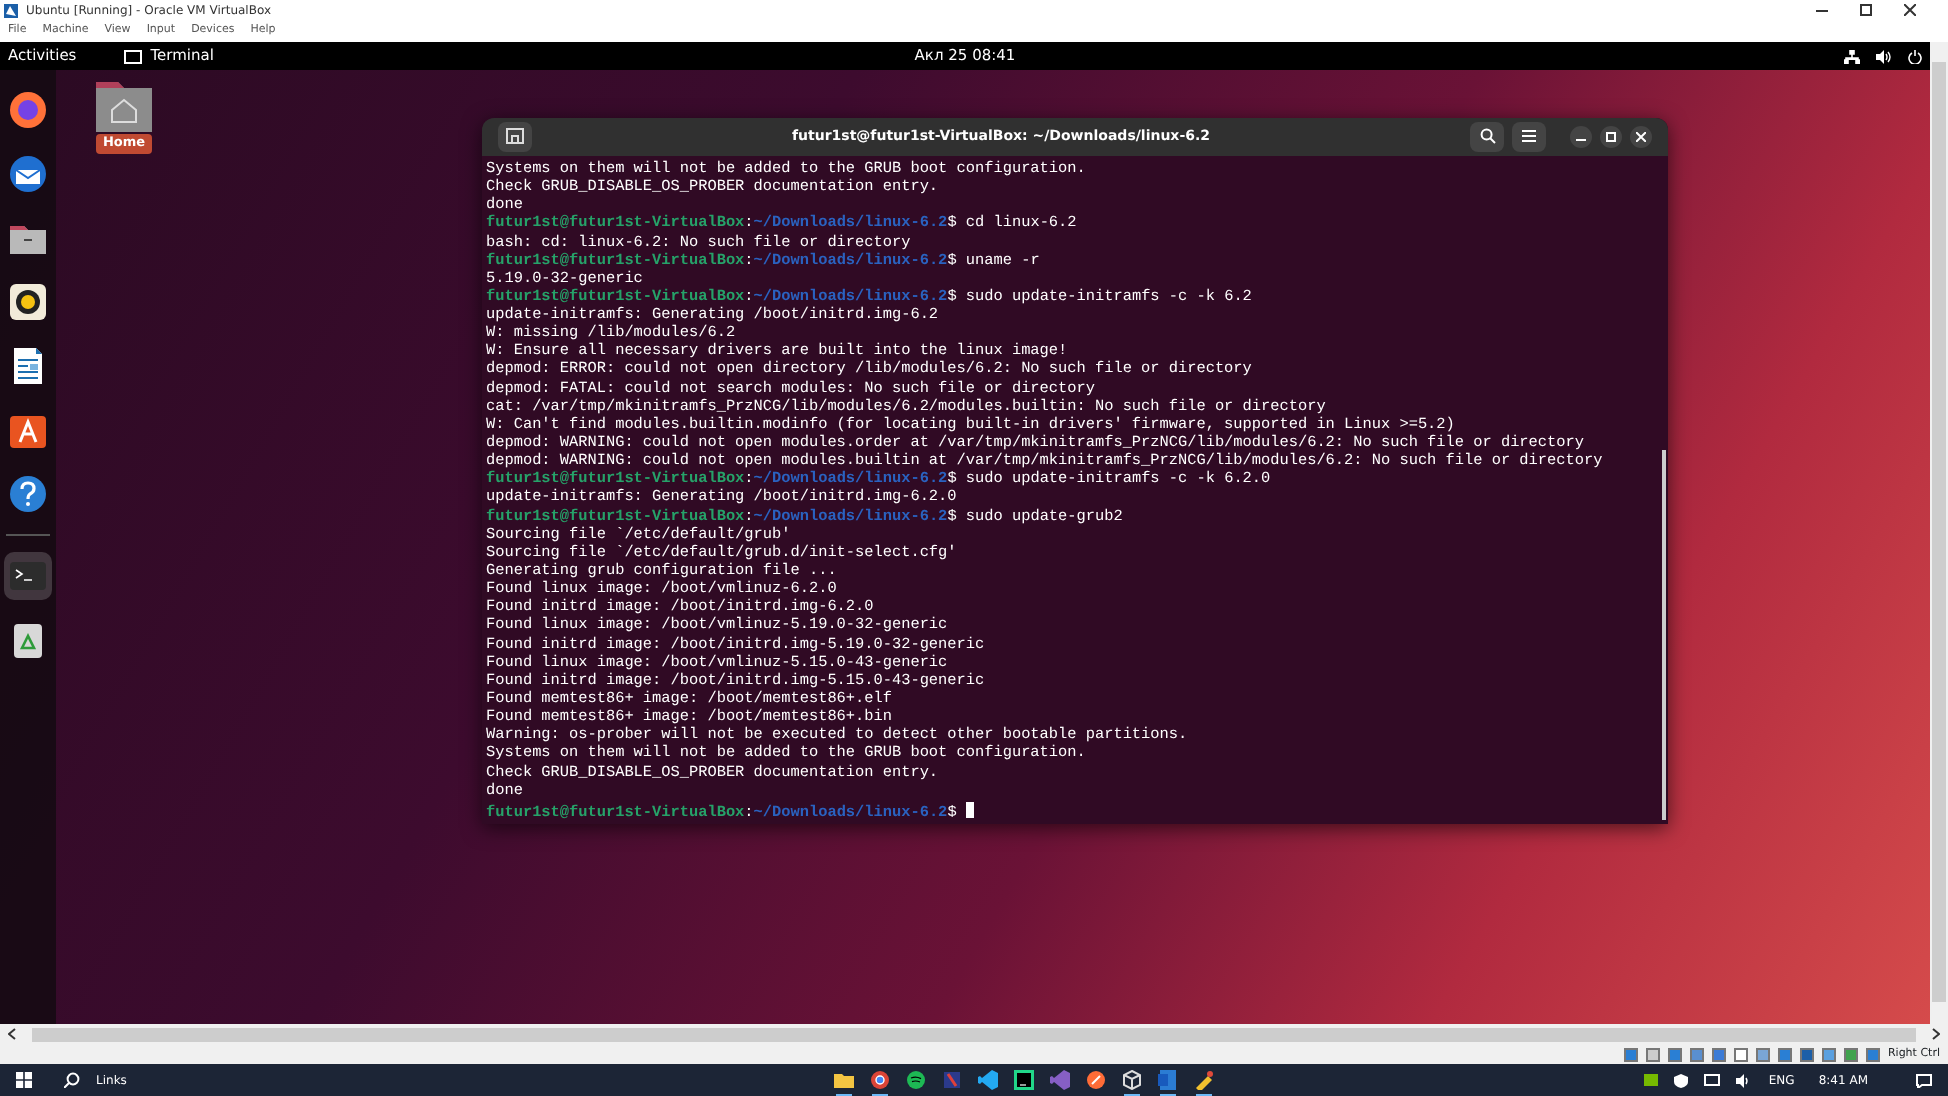  What do you see at coordinates (124, 106) in the screenshot?
I see `home-folder-icon` at bounding box center [124, 106].